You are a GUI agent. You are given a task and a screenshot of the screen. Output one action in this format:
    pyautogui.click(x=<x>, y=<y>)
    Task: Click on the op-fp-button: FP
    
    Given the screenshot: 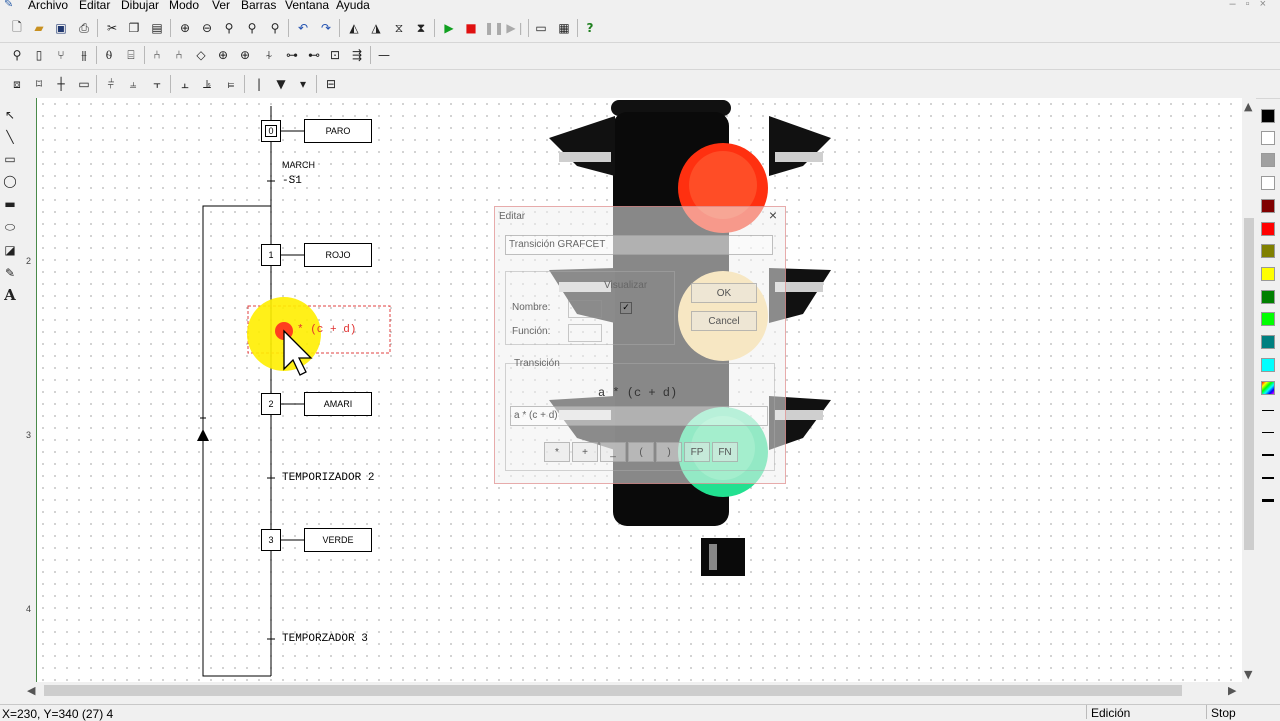 What is the action you would take?
    pyautogui.click(x=697, y=452)
    